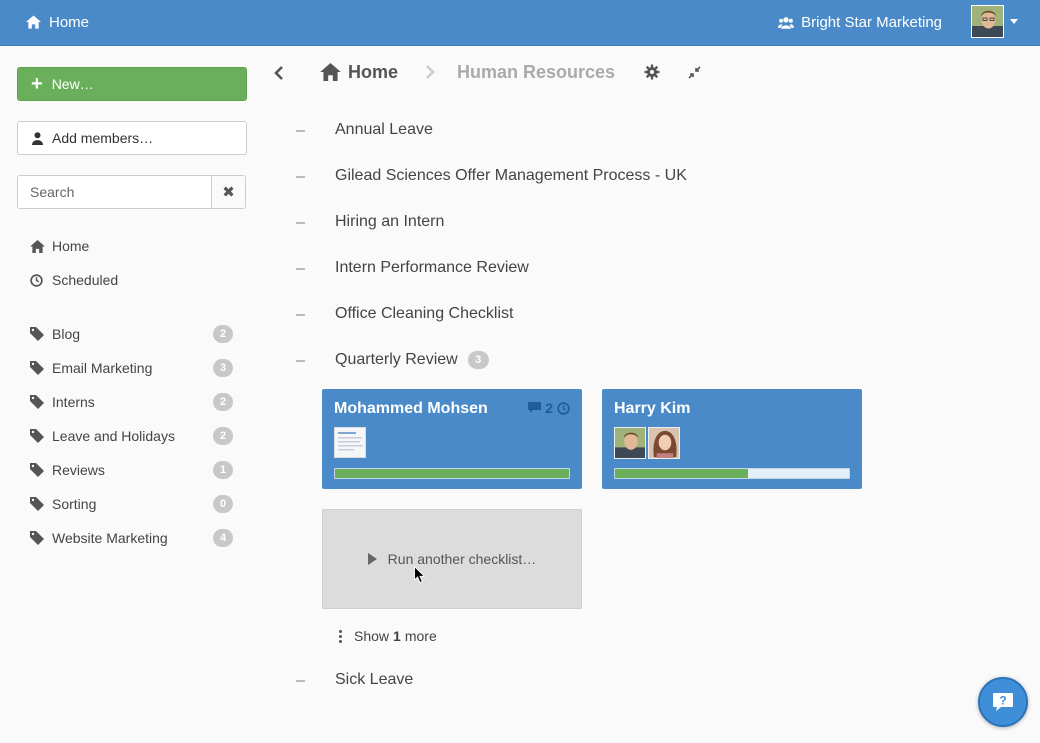  Describe the element at coordinates (384, 129) in the screenshot. I see `checklist-title: Annual Leave` at that location.